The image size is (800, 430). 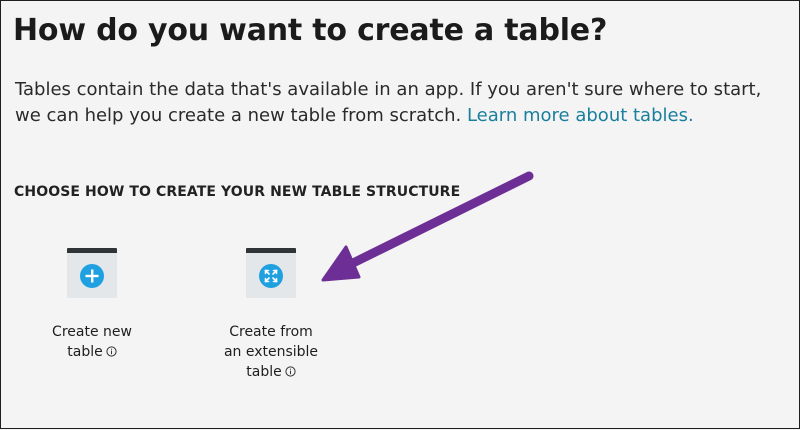 What do you see at coordinates (271, 275) in the screenshot?
I see `expand-icon` at bounding box center [271, 275].